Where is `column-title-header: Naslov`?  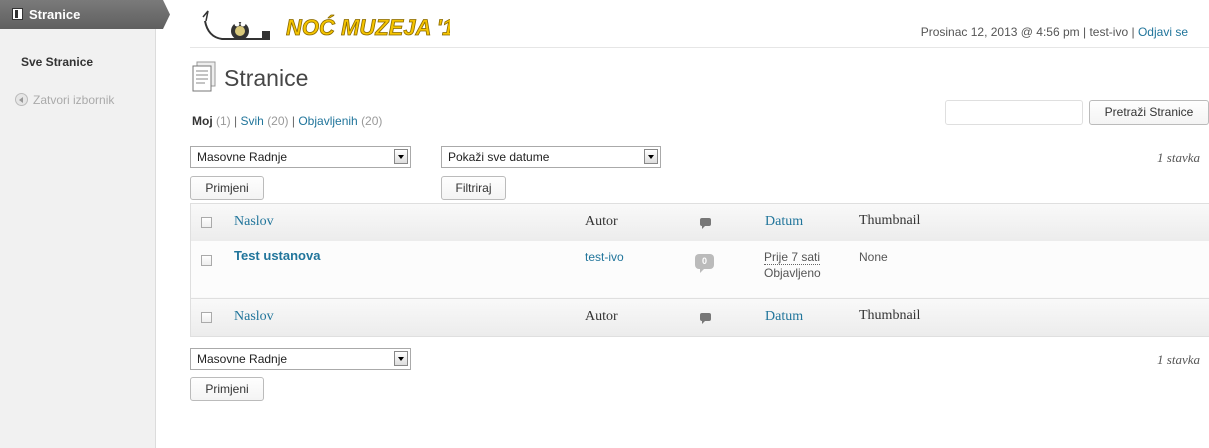 column-title-header: Naslov is located at coordinates (254, 222).